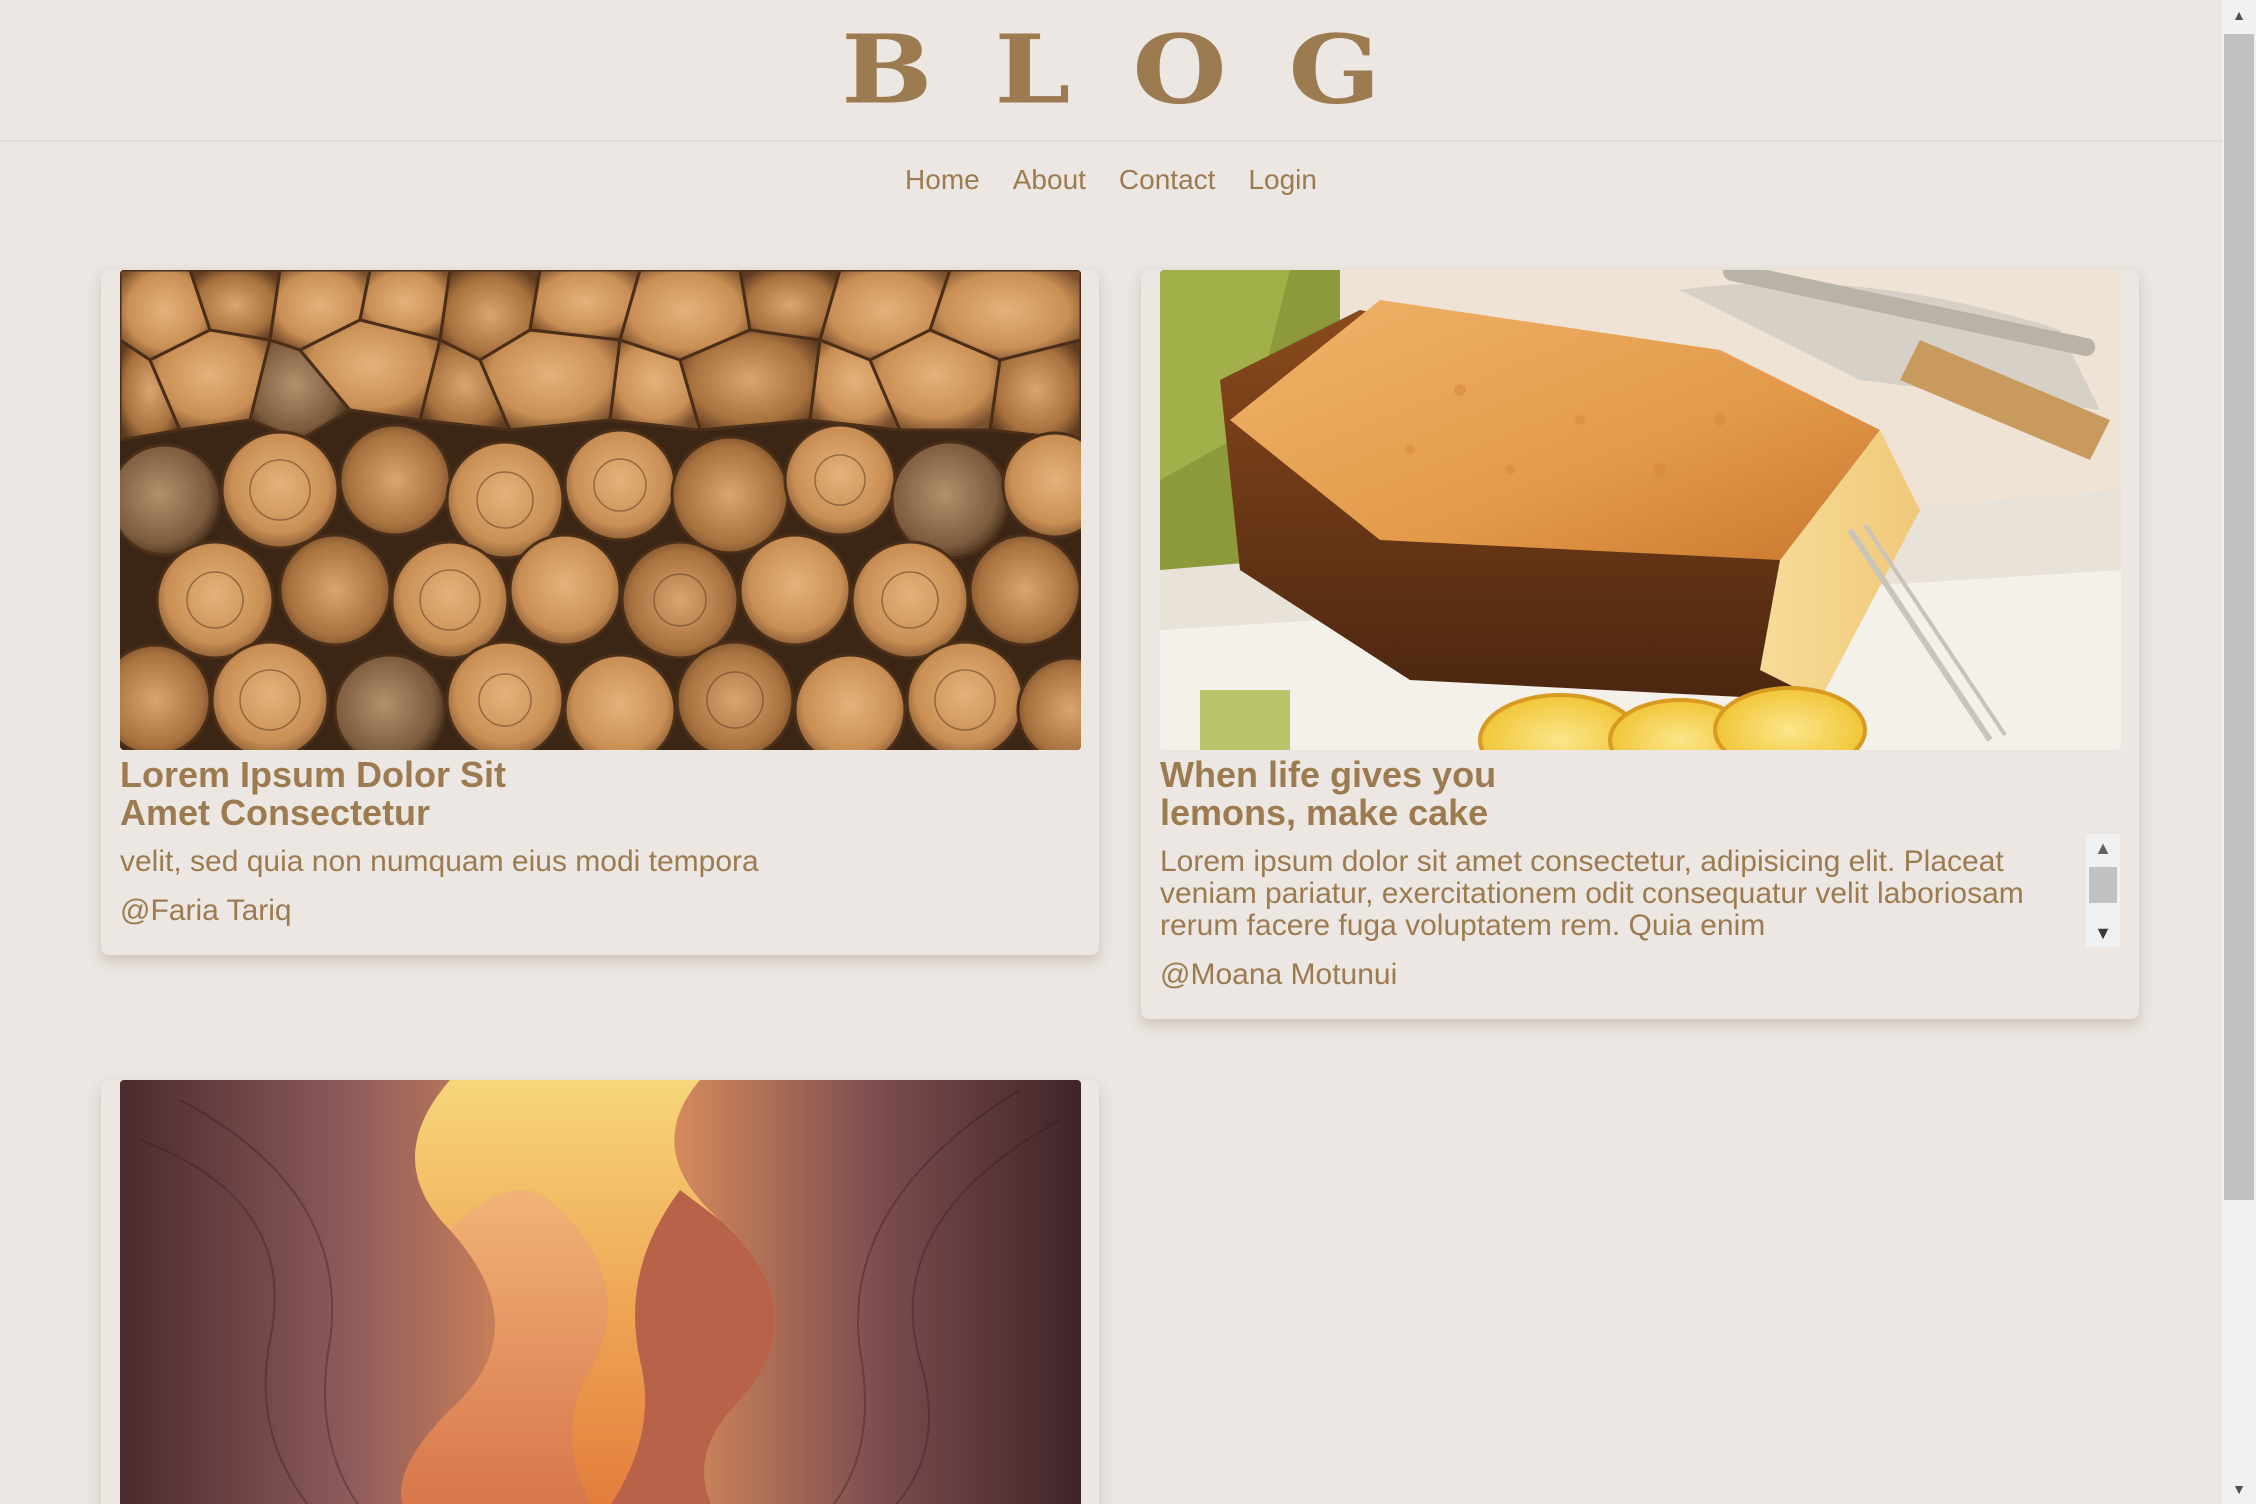 This screenshot has width=2256, height=1504. I want to click on post-title: Lorem Ipsum Dolor Sit Amet Consectetur, so click(570, 794).